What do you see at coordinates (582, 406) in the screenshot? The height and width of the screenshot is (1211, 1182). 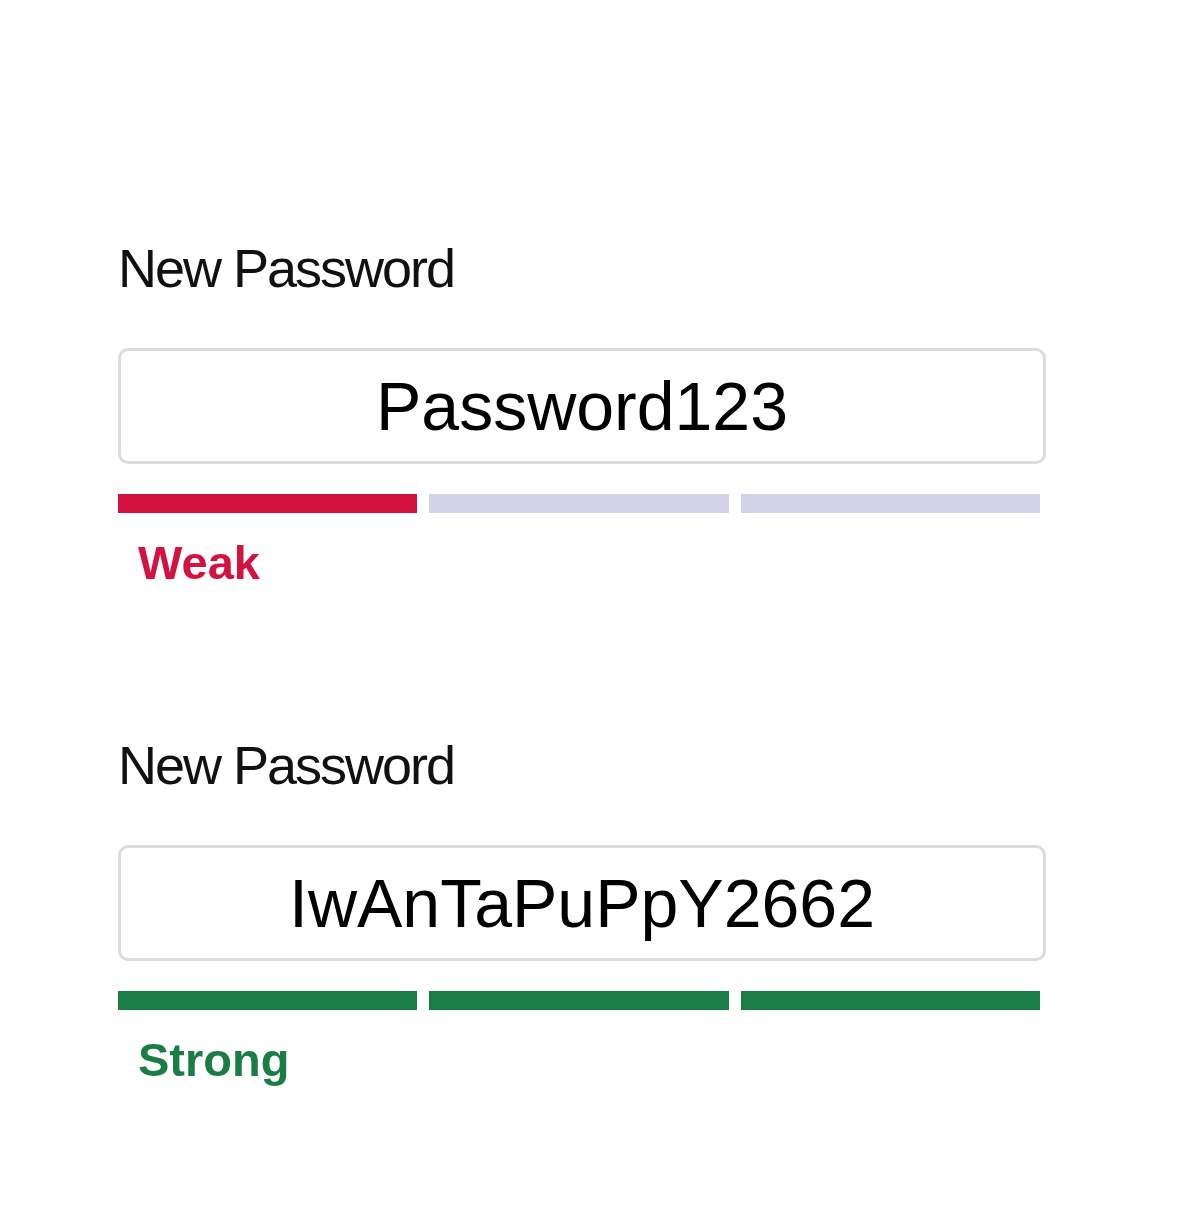 I see `password-field: Password123` at bounding box center [582, 406].